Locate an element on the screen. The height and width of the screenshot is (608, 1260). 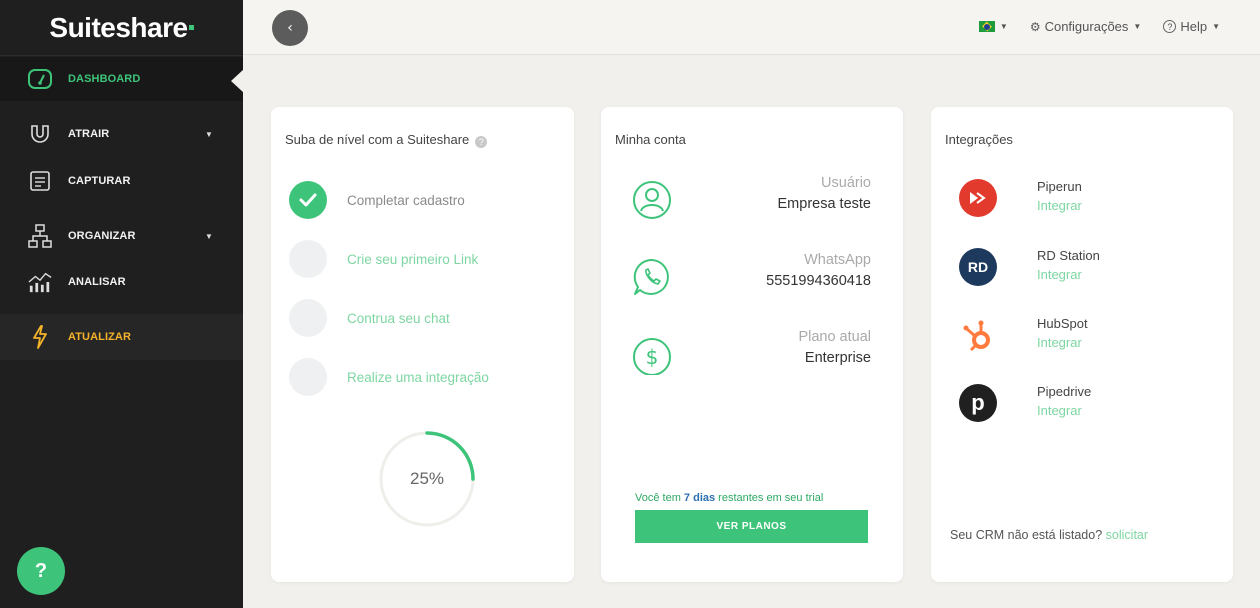
settings-dropdown: ⚙ Configurações ▼ is located at coordinates (1086, 26).